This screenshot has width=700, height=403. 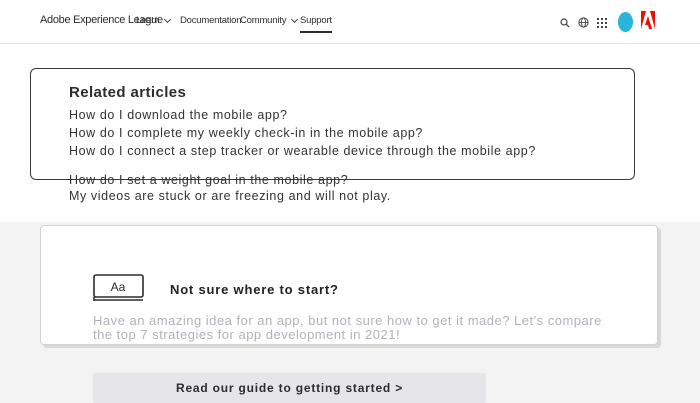 What do you see at coordinates (625, 22) in the screenshot?
I see `avatar` at bounding box center [625, 22].